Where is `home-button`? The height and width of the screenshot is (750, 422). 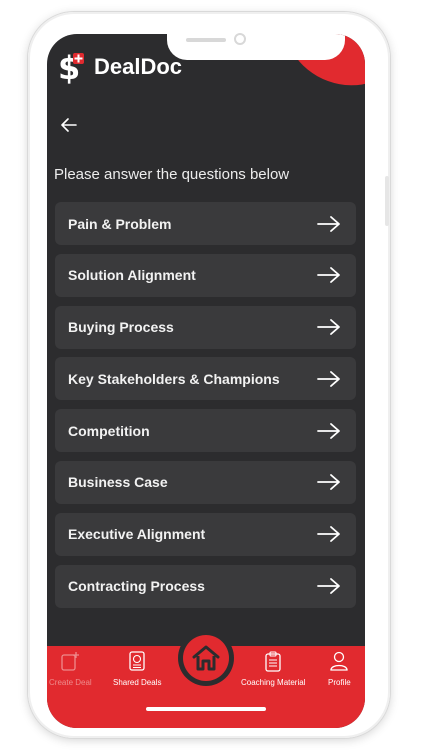
home-button is located at coordinates (206, 658).